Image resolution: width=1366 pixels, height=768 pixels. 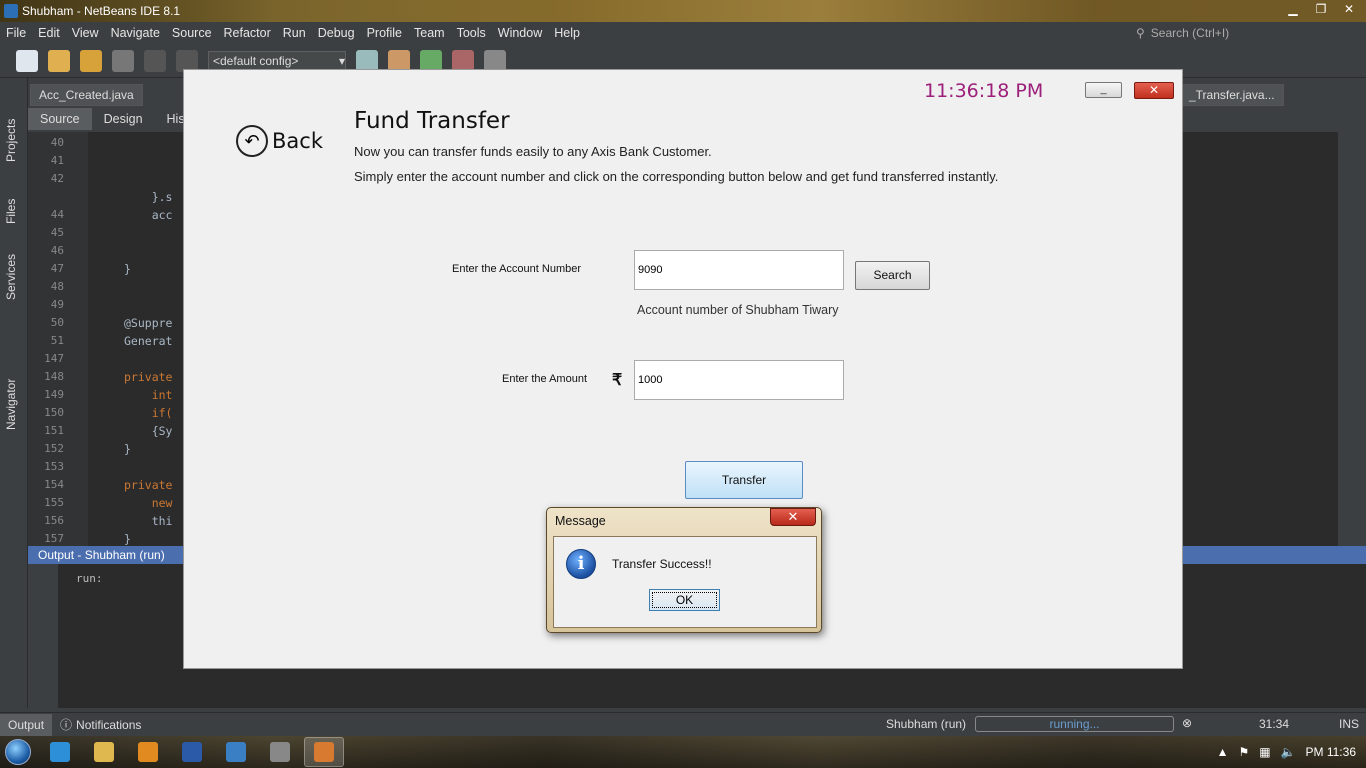 I want to click on amount-field: 1000, so click(x=739, y=380).